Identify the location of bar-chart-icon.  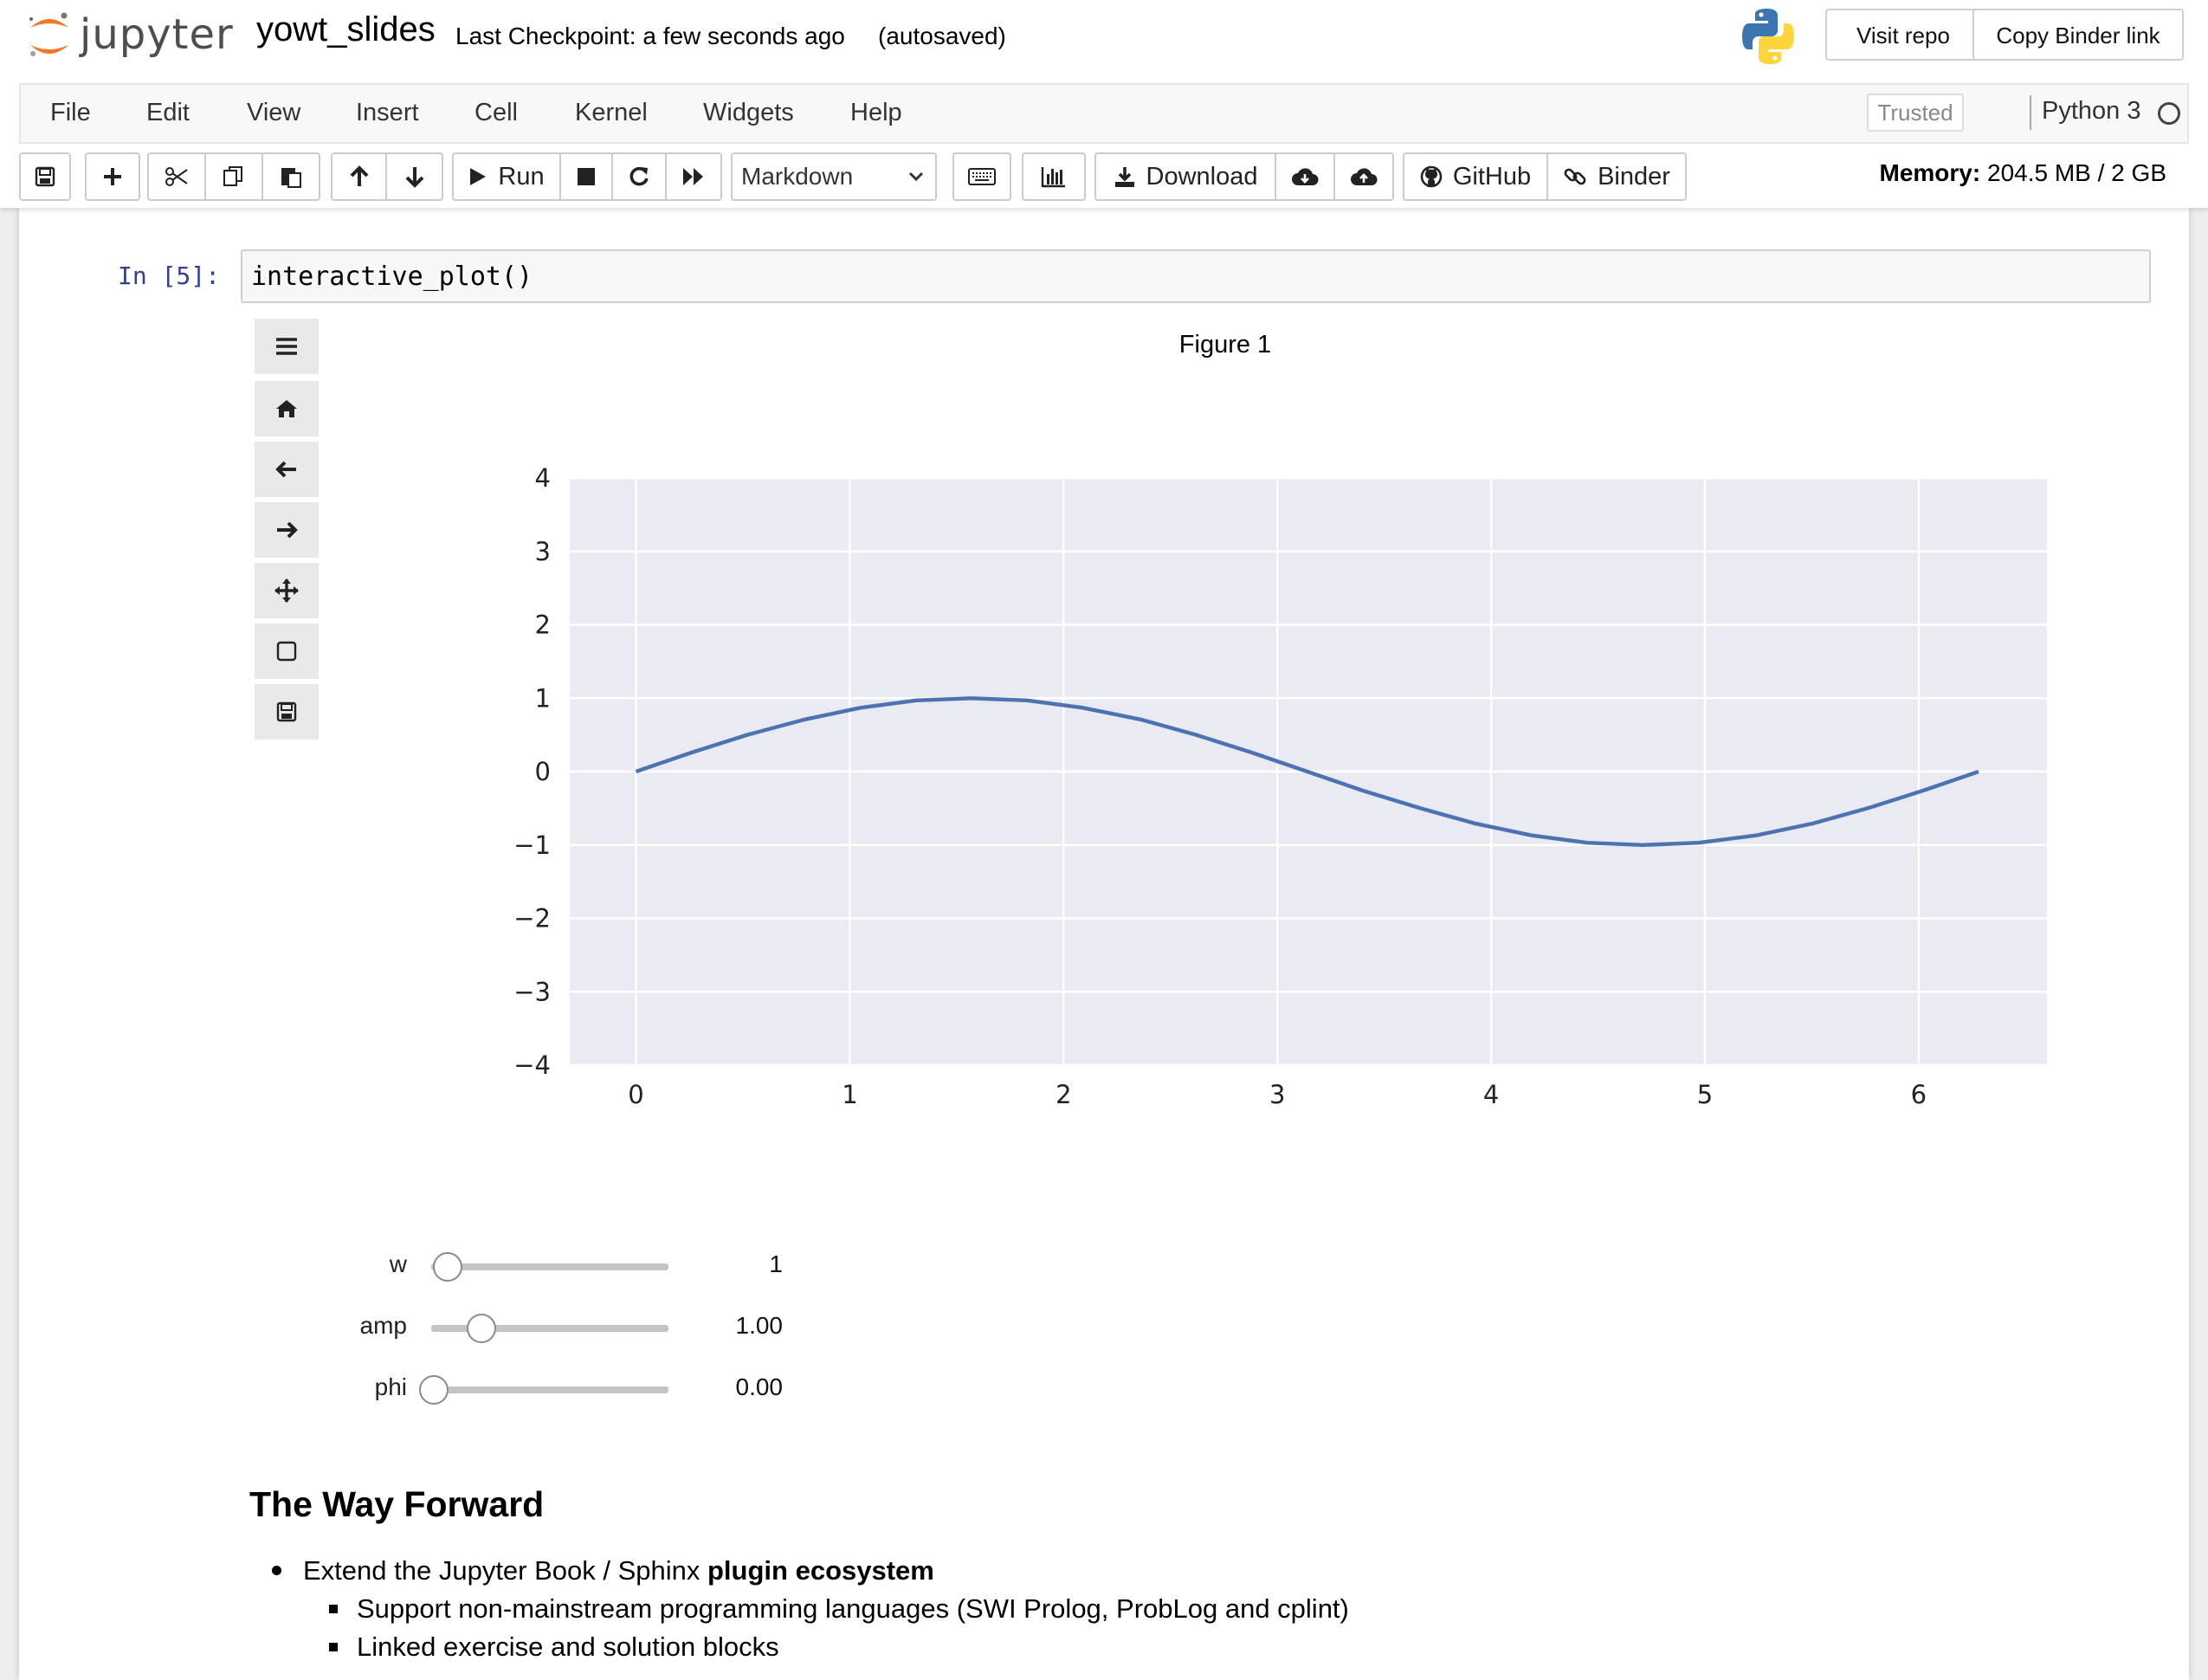
(1053, 177).